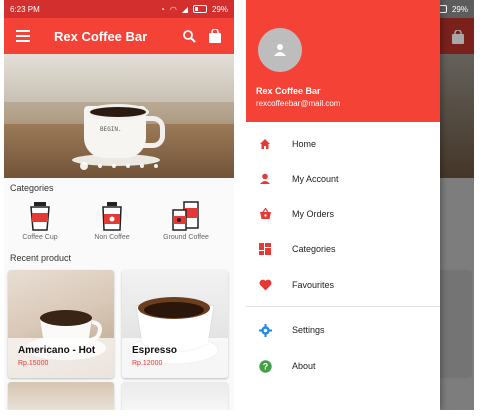 This screenshot has width=480, height=416. I want to click on product-card-americano: Americano - Hot Rp.15000, so click(61, 324).